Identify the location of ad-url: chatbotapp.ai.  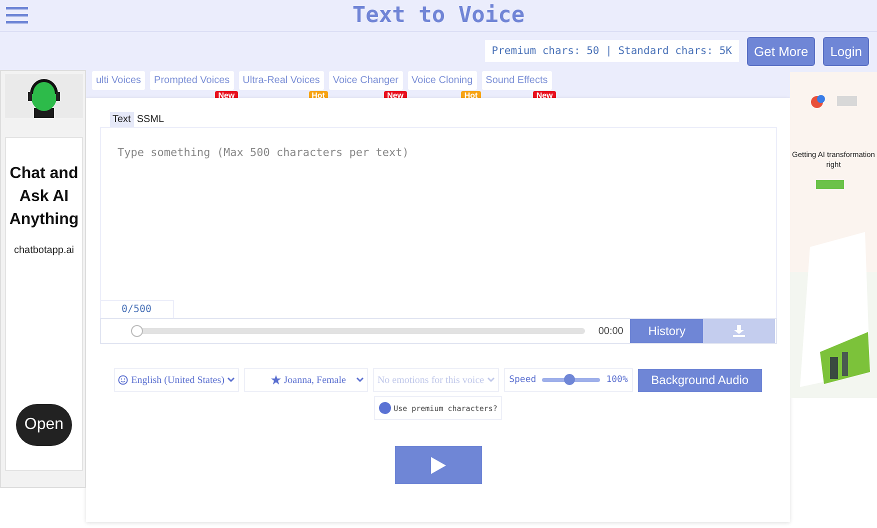
(44, 250).